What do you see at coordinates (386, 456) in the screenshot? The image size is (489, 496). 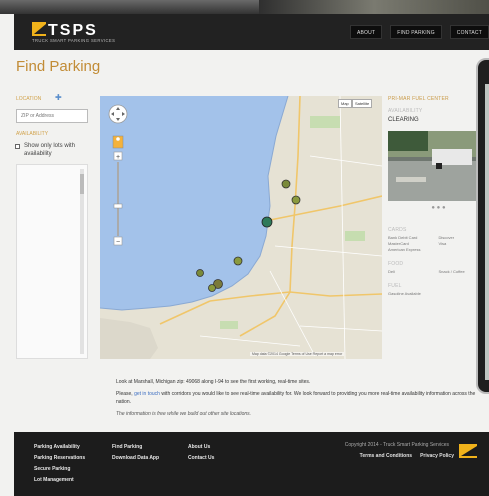 I see `terms-link: Terms and Conditions` at bounding box center [386, 456].